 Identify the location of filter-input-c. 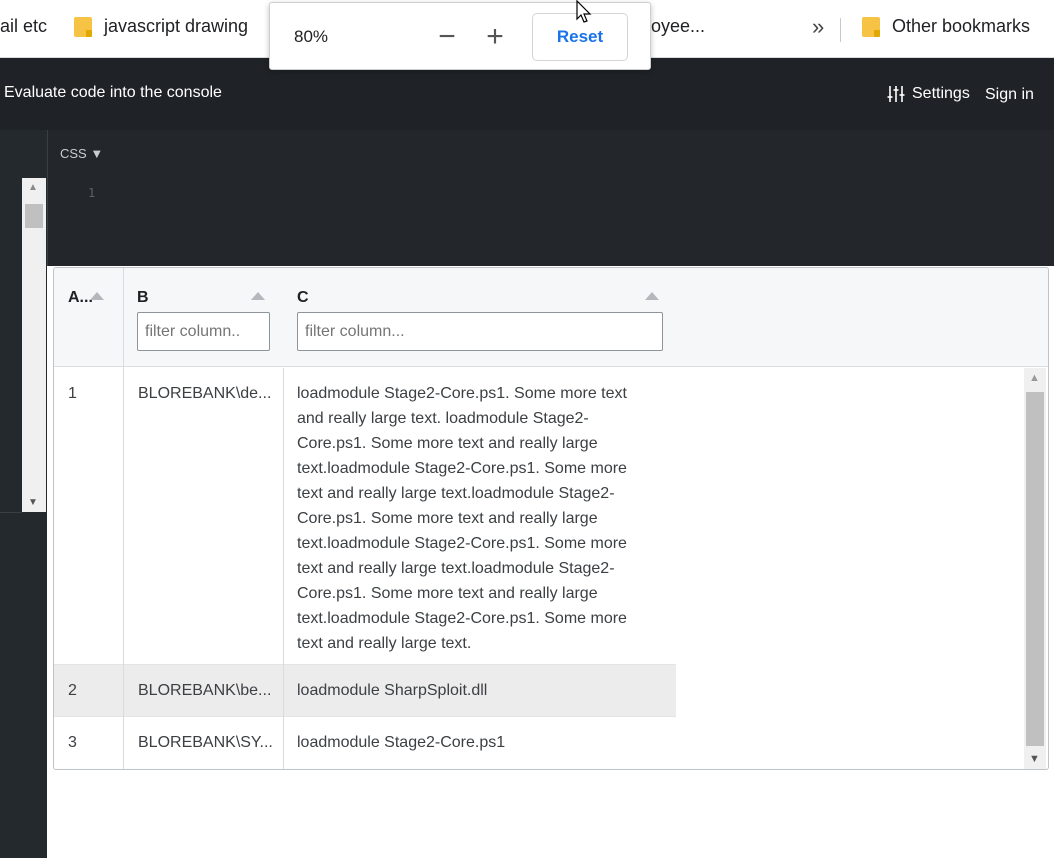
(480, 331).